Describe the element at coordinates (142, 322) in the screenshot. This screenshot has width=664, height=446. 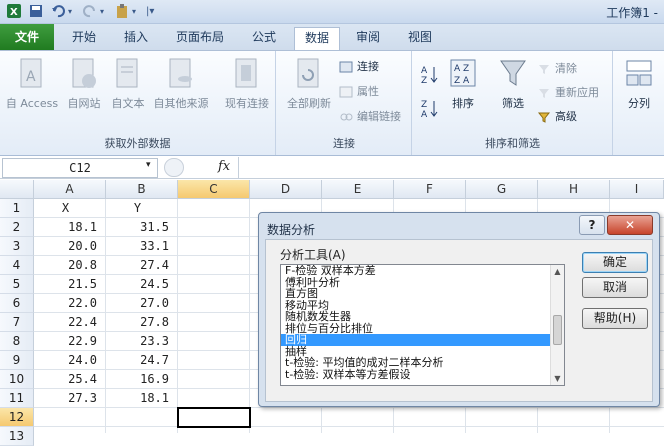
I see `cell-b7: 27.8` at that location.